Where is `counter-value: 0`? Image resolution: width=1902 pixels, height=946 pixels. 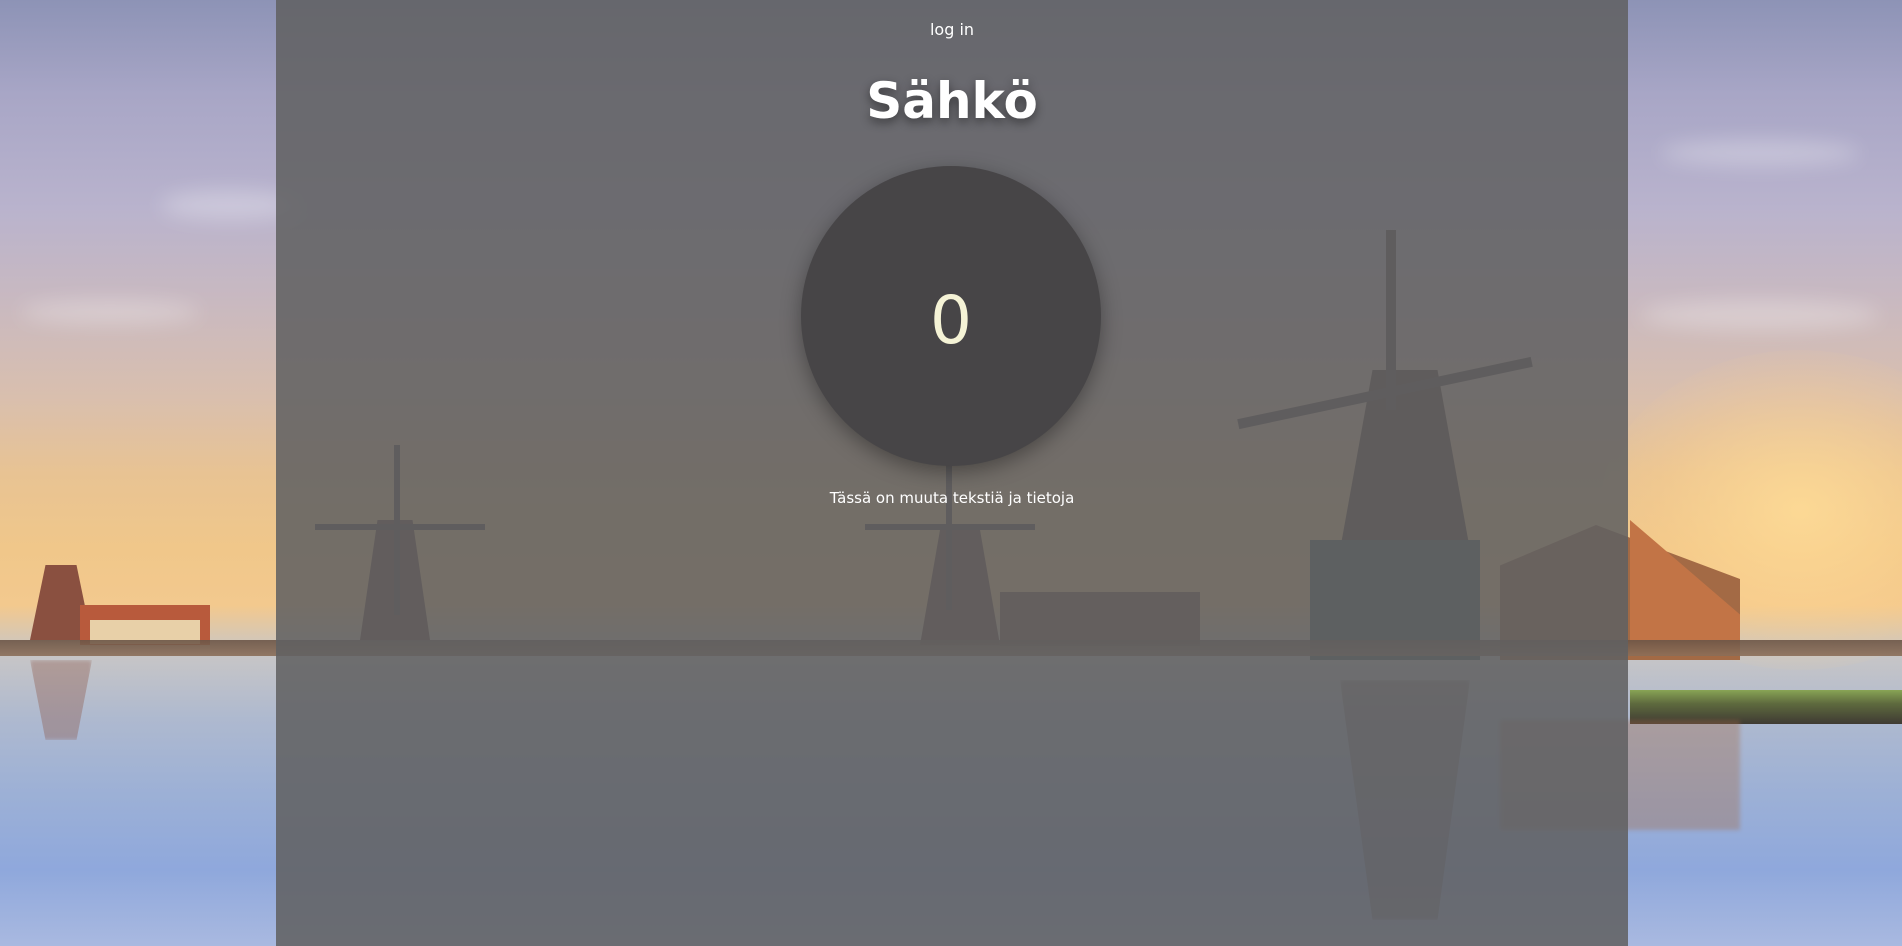
counter-value: 0 is located at coordinates (951, 320).